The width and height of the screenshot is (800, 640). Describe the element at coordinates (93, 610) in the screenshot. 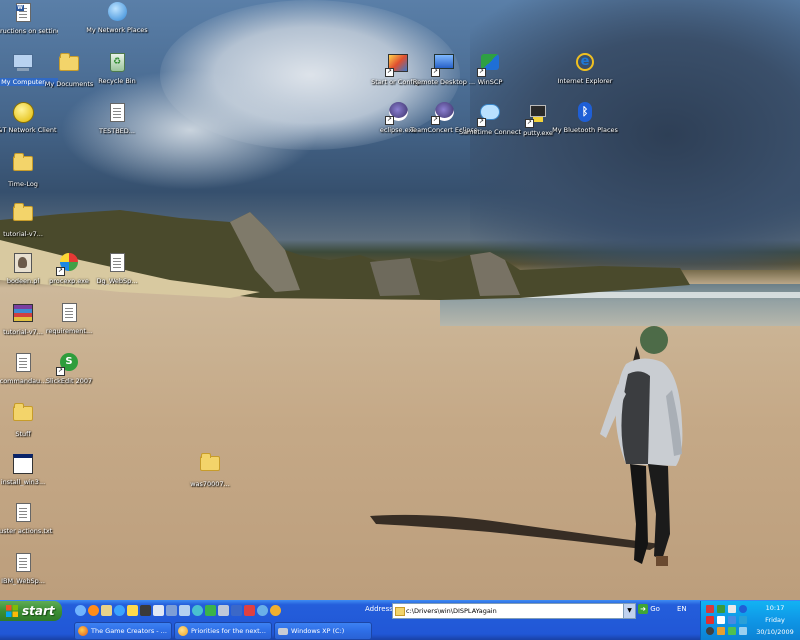

I see `quick-launch-firefox-icon` at that location.